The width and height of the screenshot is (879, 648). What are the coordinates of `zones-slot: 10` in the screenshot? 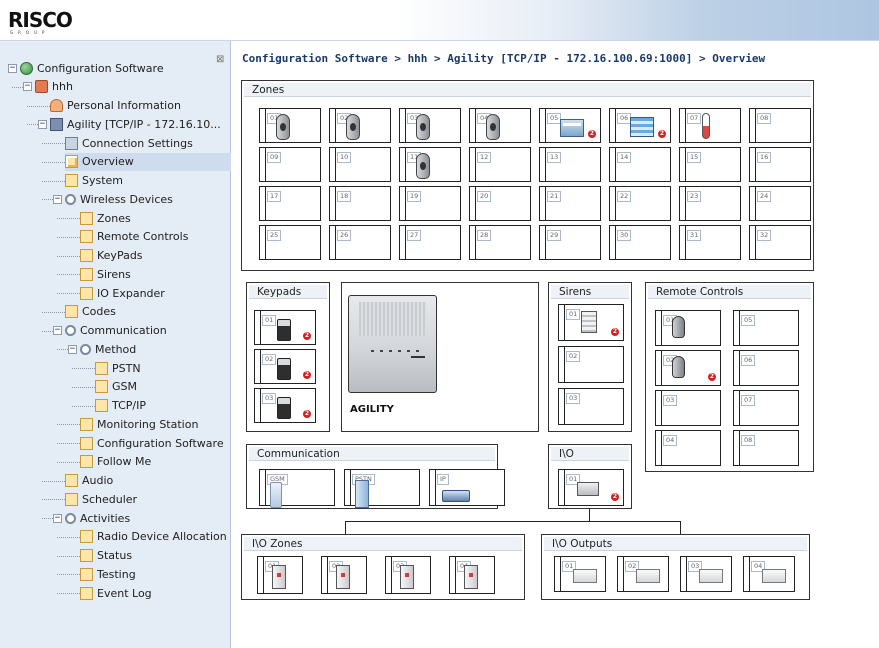 It's located at (360, 164).